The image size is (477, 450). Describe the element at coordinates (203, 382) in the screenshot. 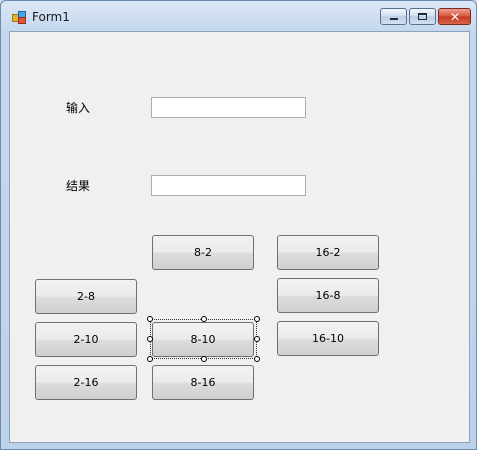

I see `convert-8-16-button: 8-16` at that location.